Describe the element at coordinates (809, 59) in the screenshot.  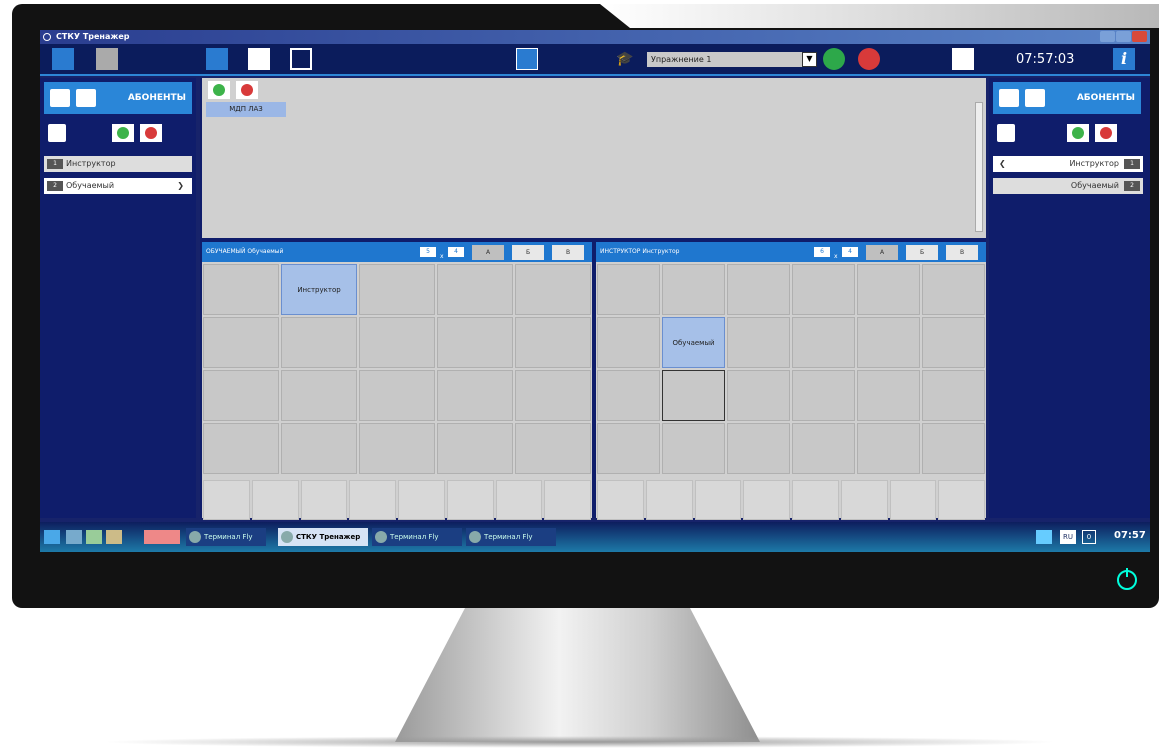
I see `chevron-down-icon: ▼` at that location.